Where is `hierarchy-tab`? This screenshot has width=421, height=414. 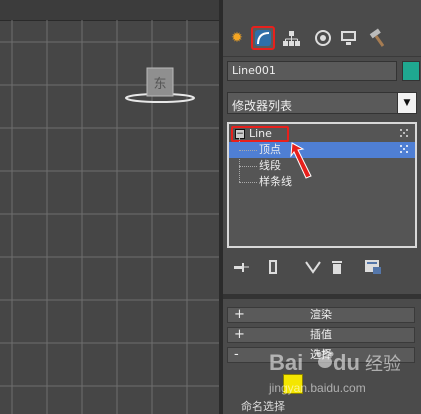
hierarchy-tab is located at coordinates (291, 38).